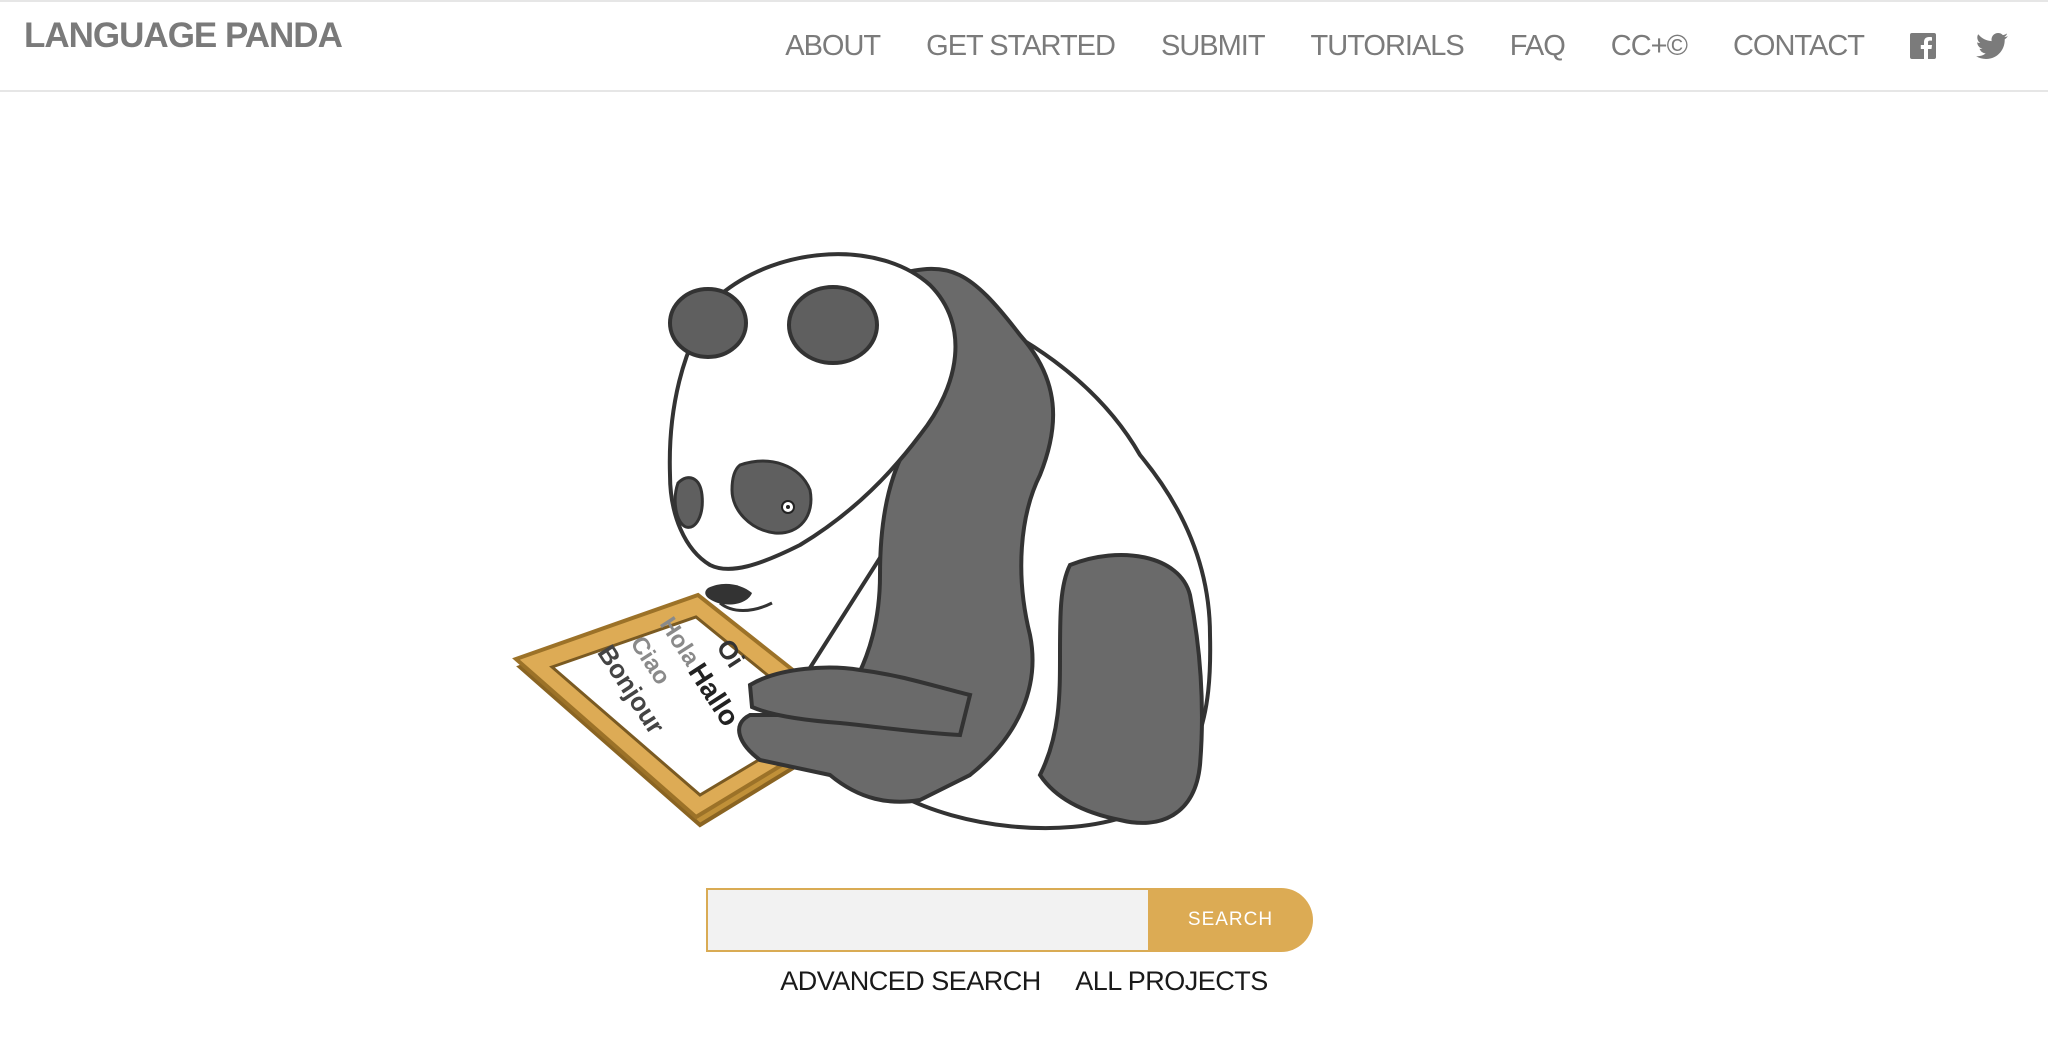 The image size is (2048, 1060). I want to click on nav-contact: CONTACT, so click(1799, 46).